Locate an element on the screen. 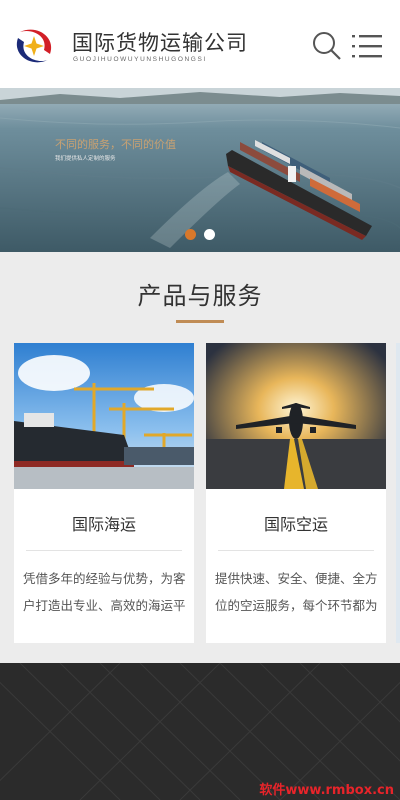  menu-icon is located at coordinates (367, 46).